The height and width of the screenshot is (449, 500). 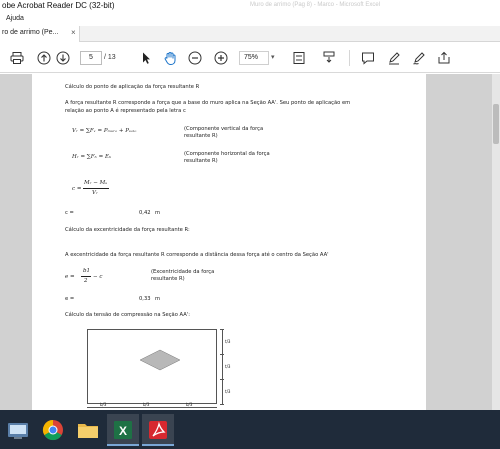 I want to click on zoom-dropdown-icon: ▾, so click(x=273, y=57).